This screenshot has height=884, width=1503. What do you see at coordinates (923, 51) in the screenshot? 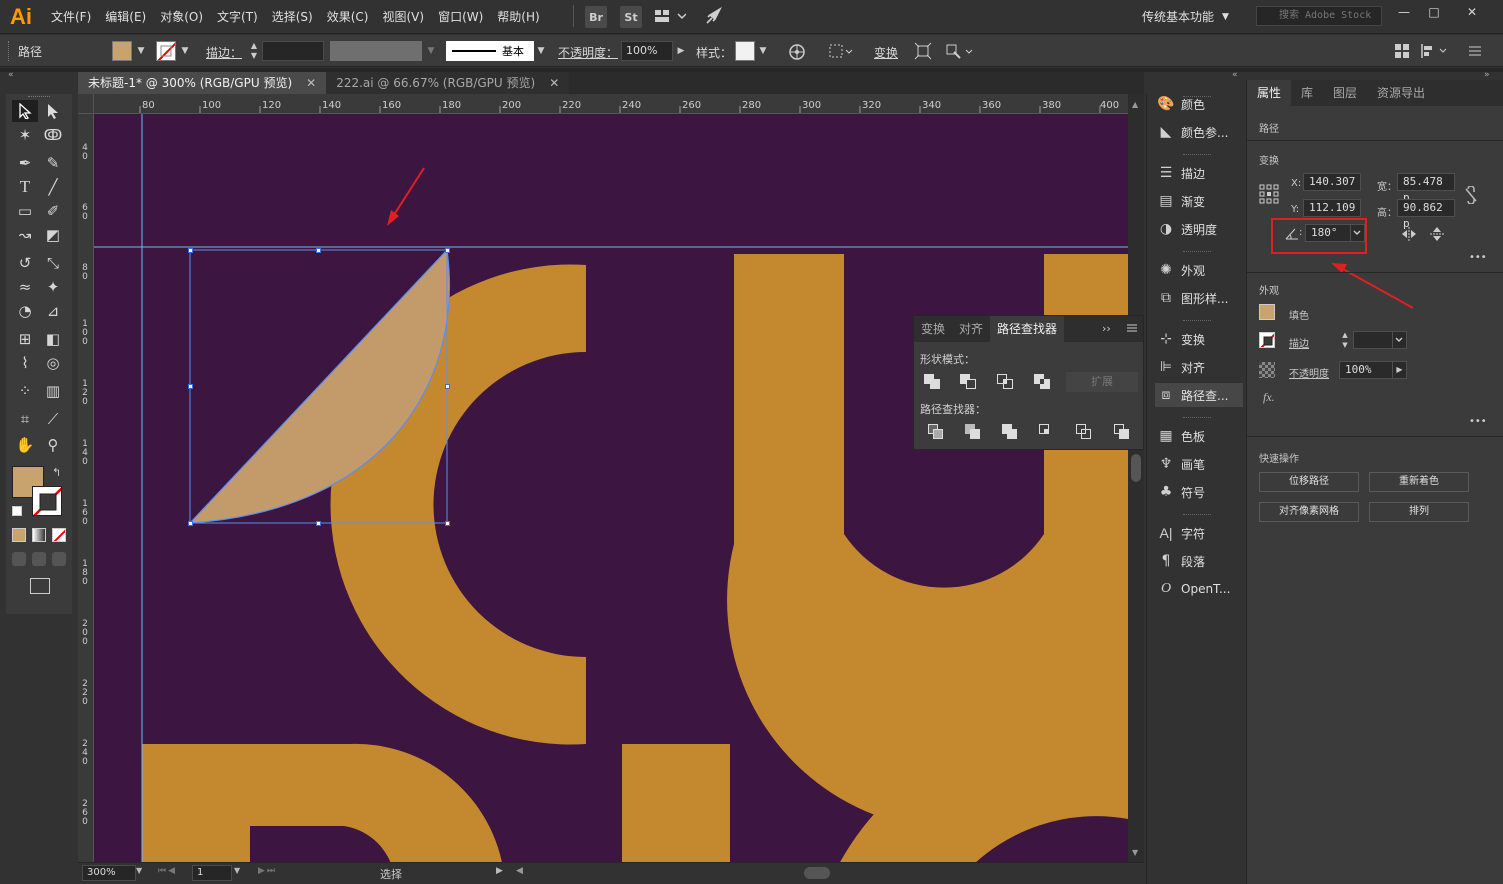
I see `isolate-icon` at bounding box center [923, 51].